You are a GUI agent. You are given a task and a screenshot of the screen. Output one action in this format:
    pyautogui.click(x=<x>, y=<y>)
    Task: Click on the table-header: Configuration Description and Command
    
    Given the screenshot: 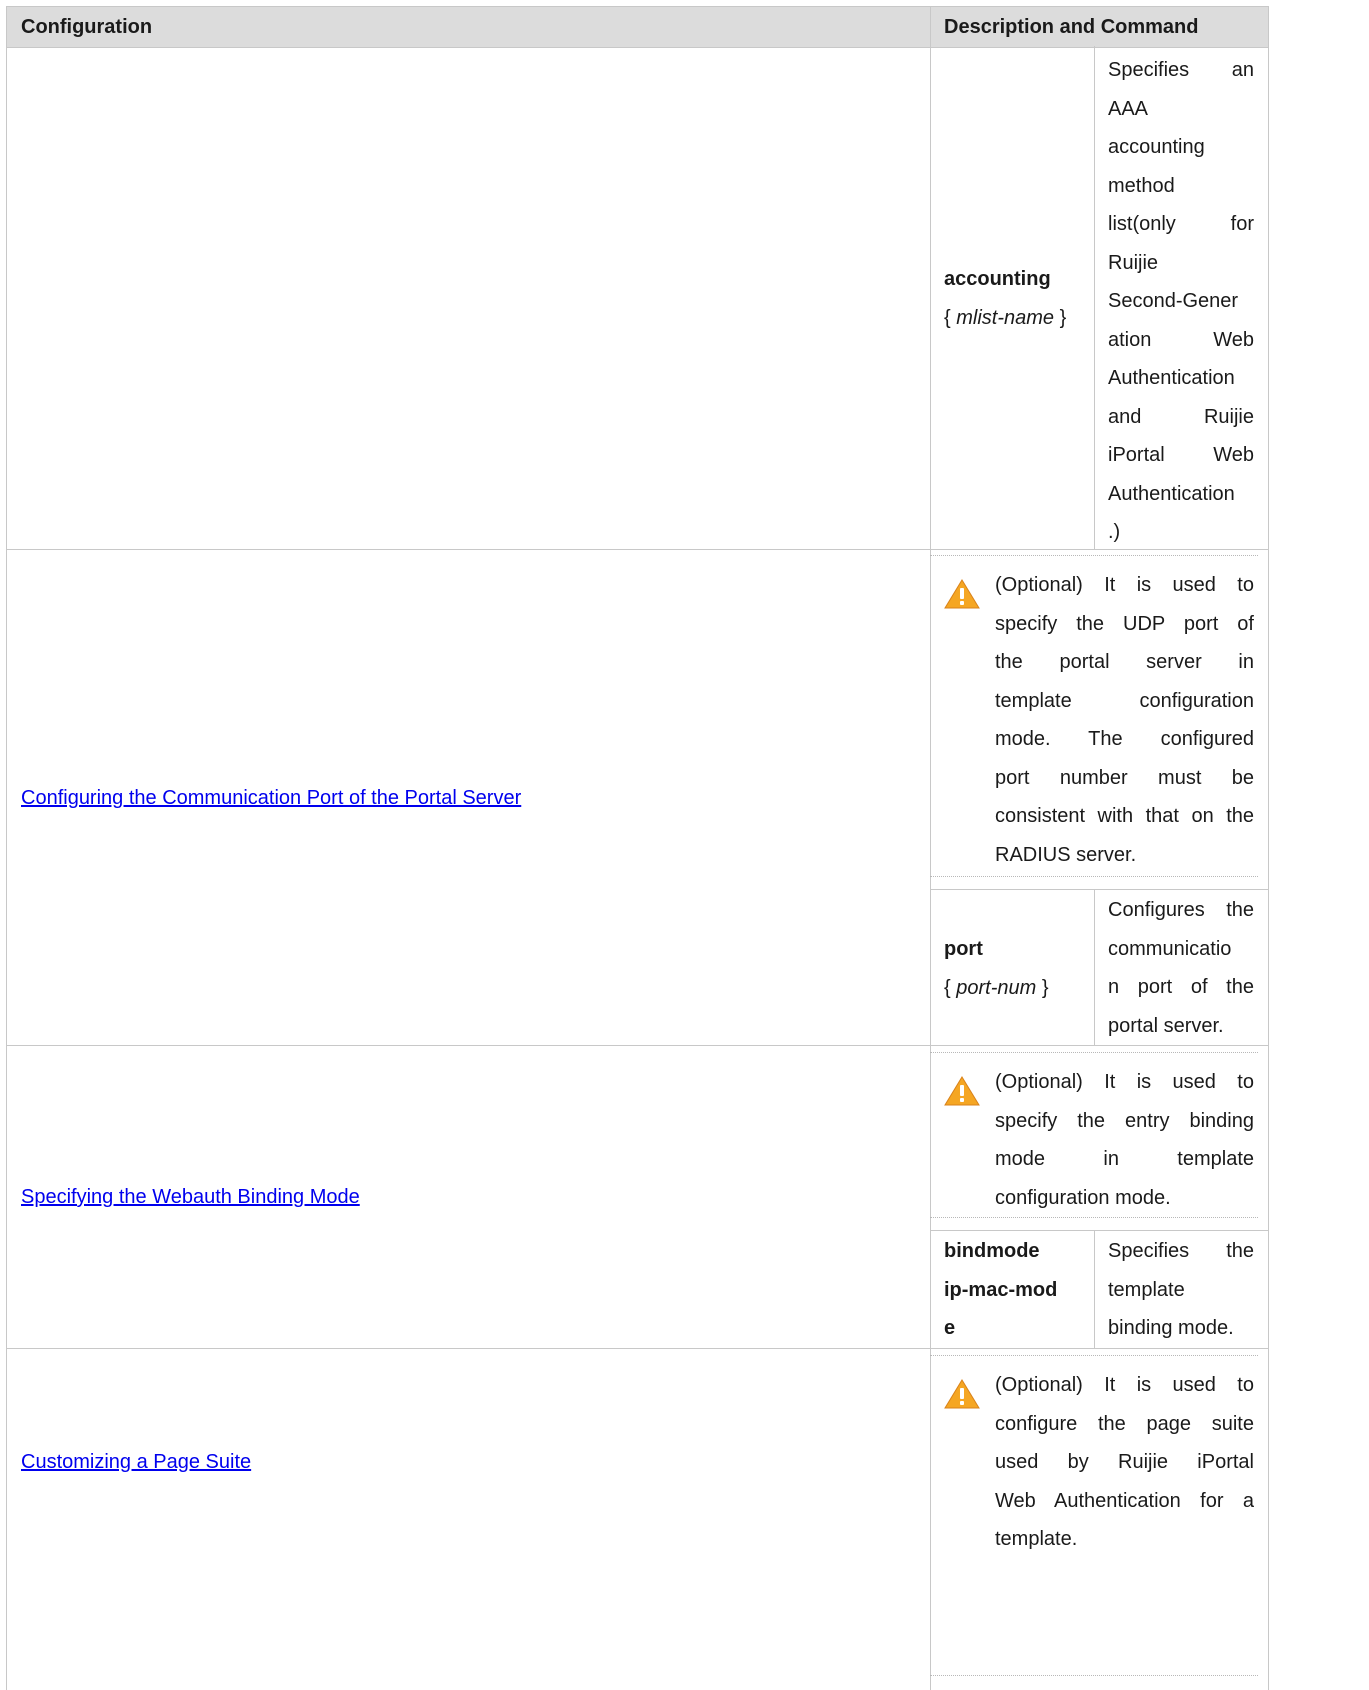 What is the action you would take?
    pyautogui.click(x=637, y=27)
    